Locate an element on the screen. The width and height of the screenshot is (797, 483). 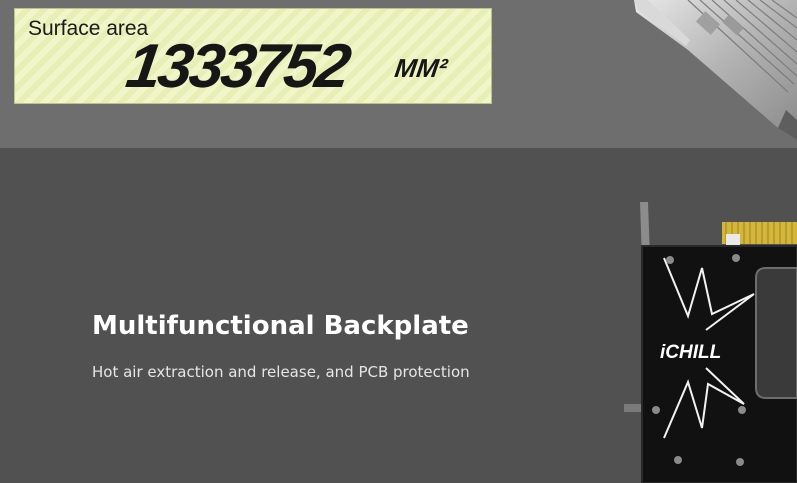
surface-area-value: 1333752 is located at coordinates (237, 66).